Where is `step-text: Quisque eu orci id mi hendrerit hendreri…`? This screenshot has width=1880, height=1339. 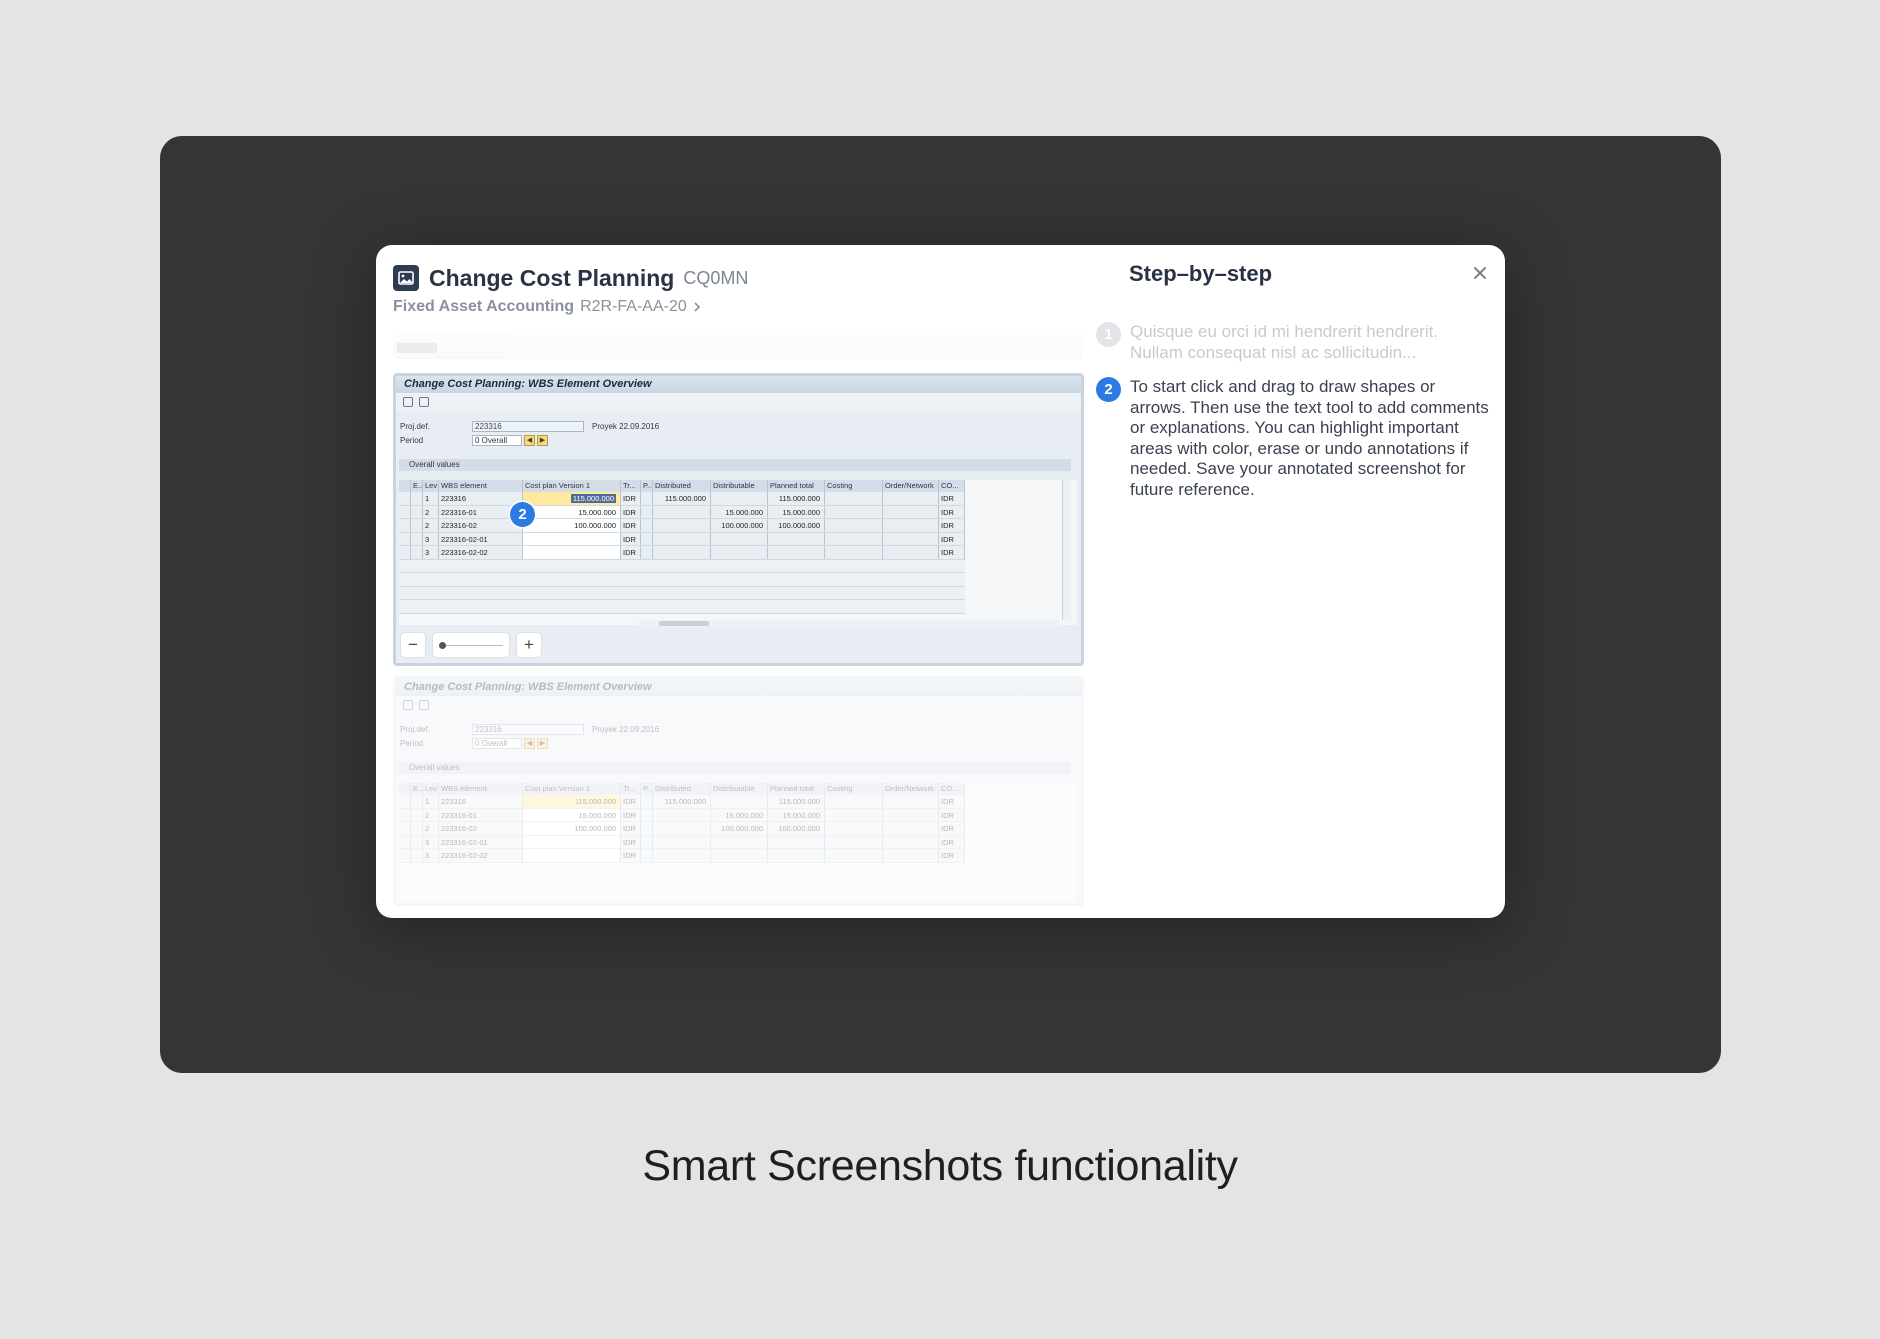 step-text: Quisque eu orci id mi hendrerit hendreri… is located at coordinates (1284, 342).